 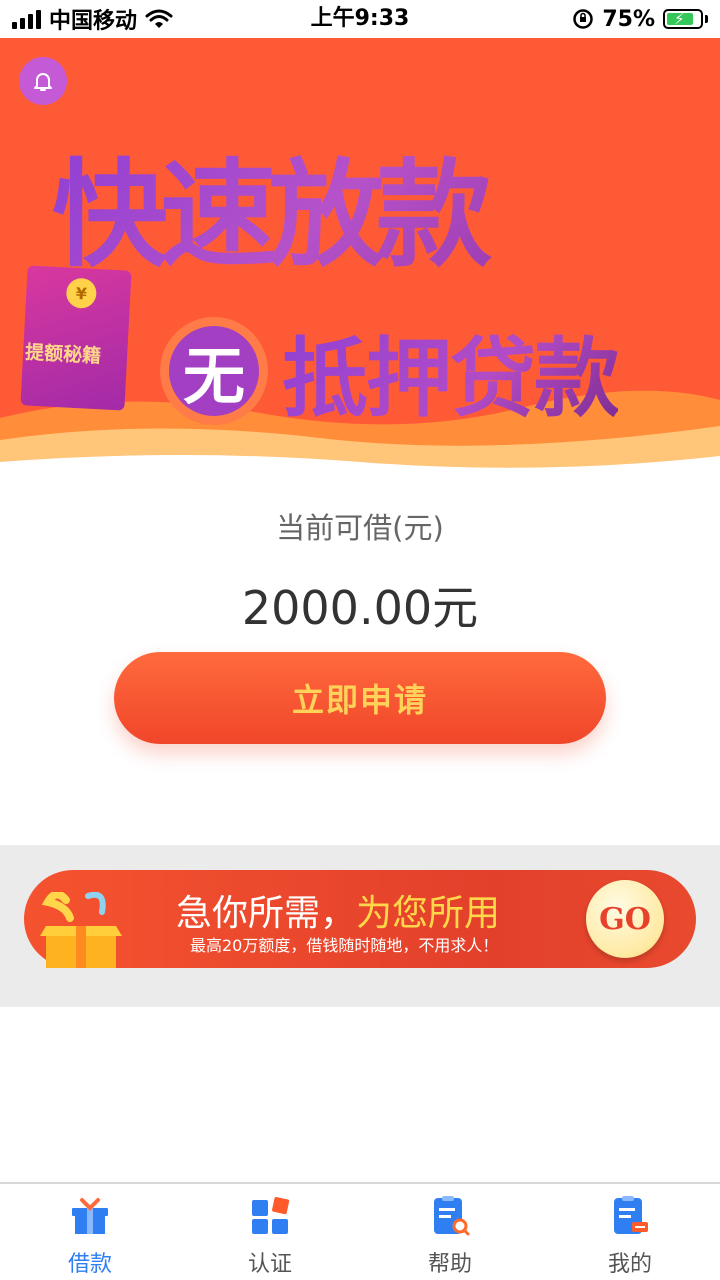 I want to click on tab-label: 借款, so click(x=89, y=1264).